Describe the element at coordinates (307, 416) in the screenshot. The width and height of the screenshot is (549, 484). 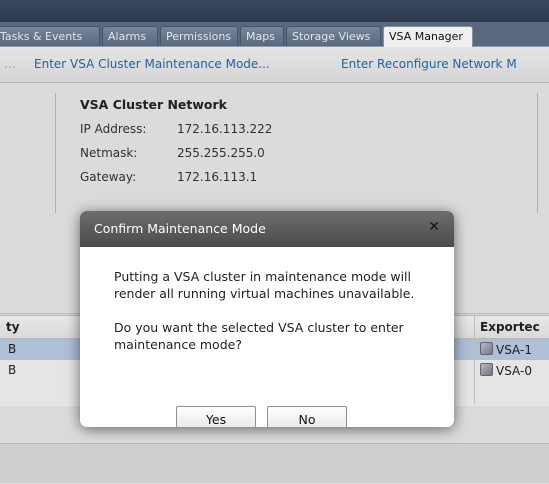
I see `no-button: No` at that location.